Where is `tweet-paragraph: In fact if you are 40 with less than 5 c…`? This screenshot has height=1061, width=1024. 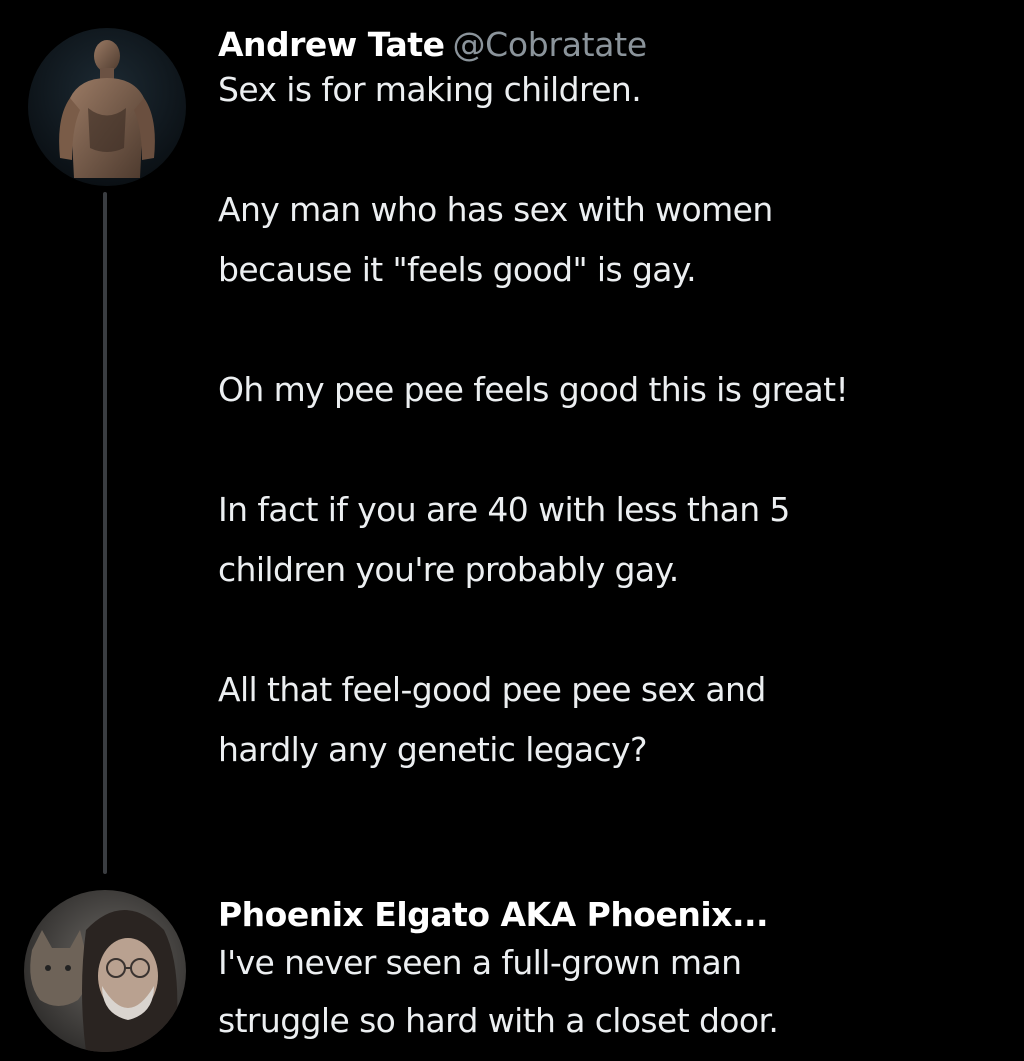
tweet-paragraph: In fact if you are 40 with less than 5 c… is located at coordinates (504, 539).